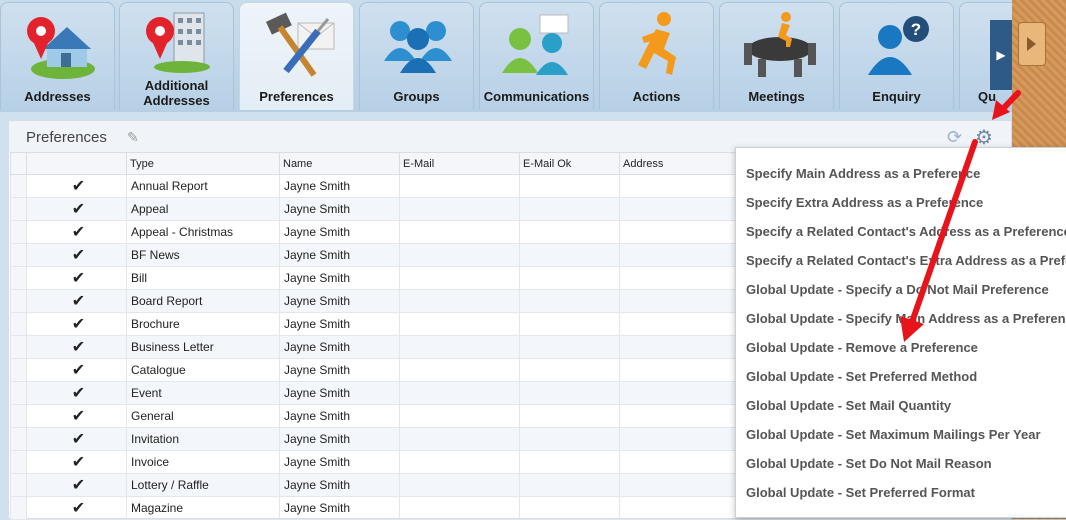  I want to click on tab-label: Meetings, so click(776, 96).